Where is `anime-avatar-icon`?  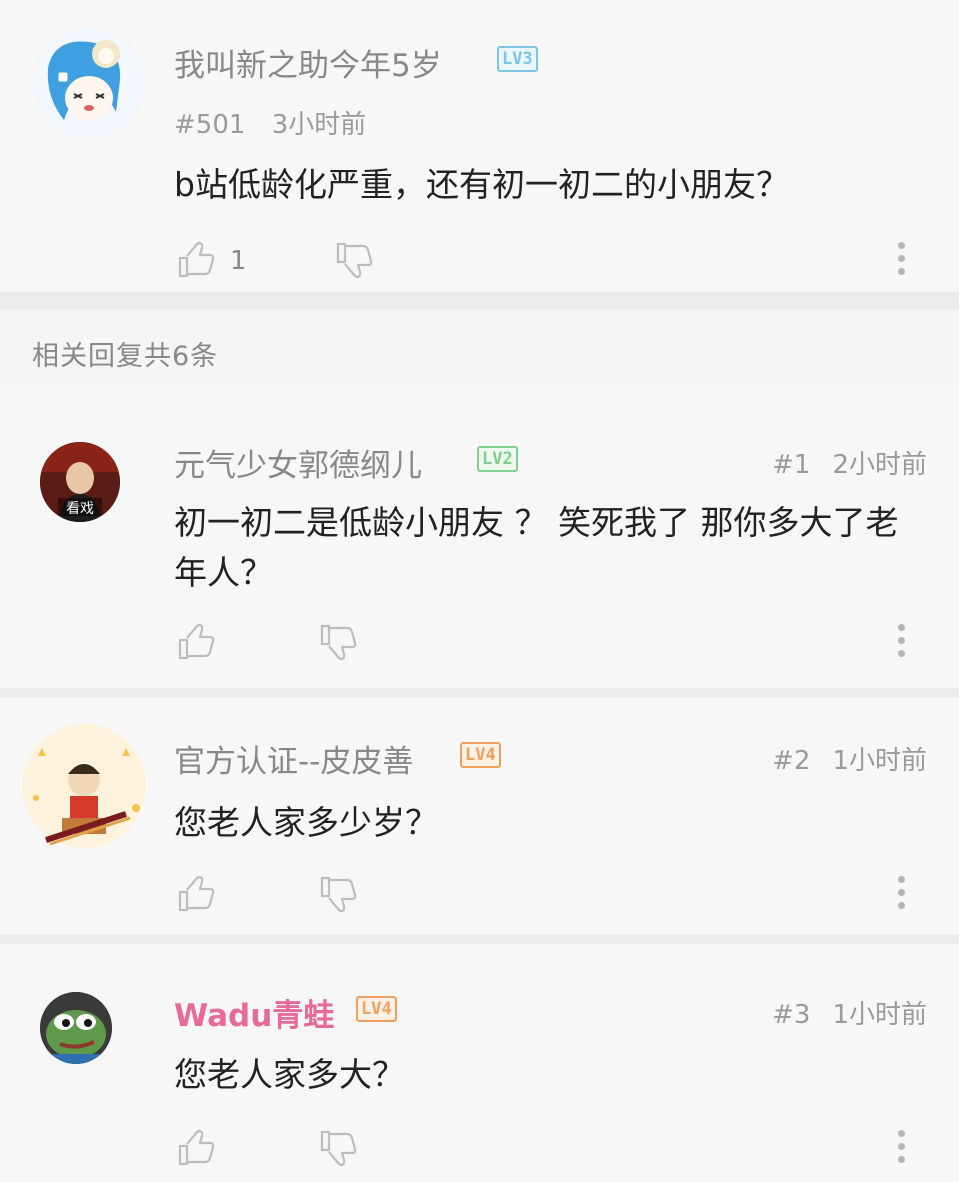
anime-avatar-icon is located at coordinates (89, 83).